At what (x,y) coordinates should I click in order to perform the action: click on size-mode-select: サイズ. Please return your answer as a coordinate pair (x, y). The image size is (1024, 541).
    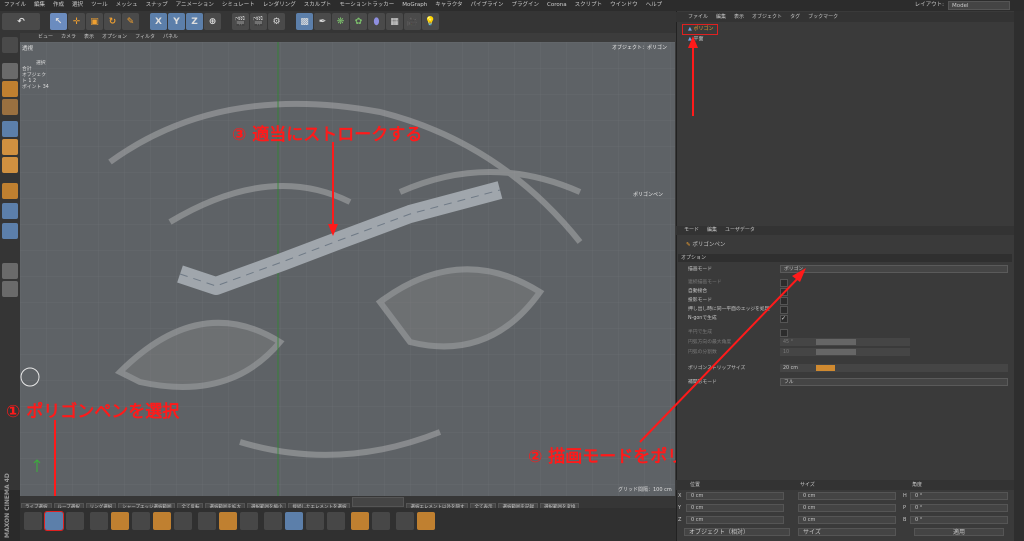
    Looking at the image, I should click on (847, 532).